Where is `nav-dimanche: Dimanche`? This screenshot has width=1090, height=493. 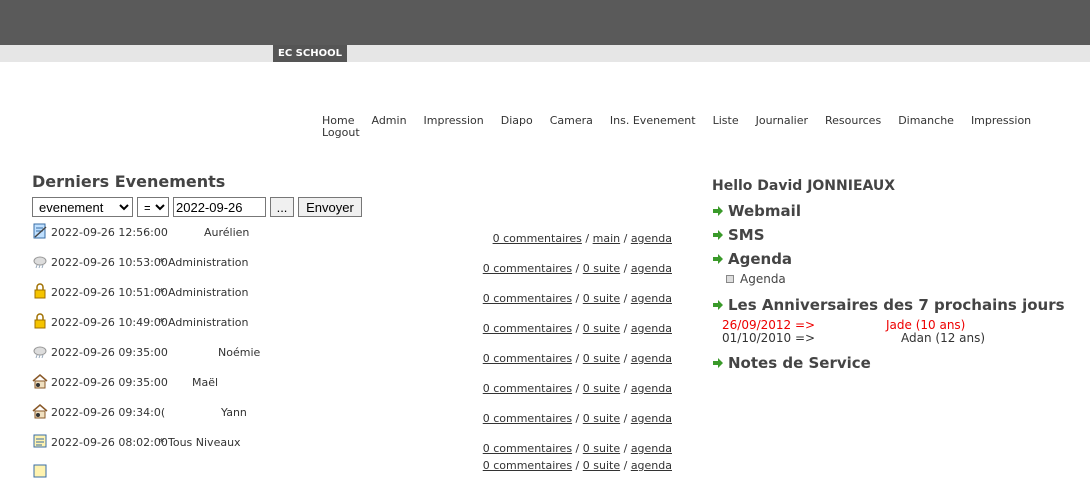
nav-dimanche: Dimanche is located at coordinates (926, 121).